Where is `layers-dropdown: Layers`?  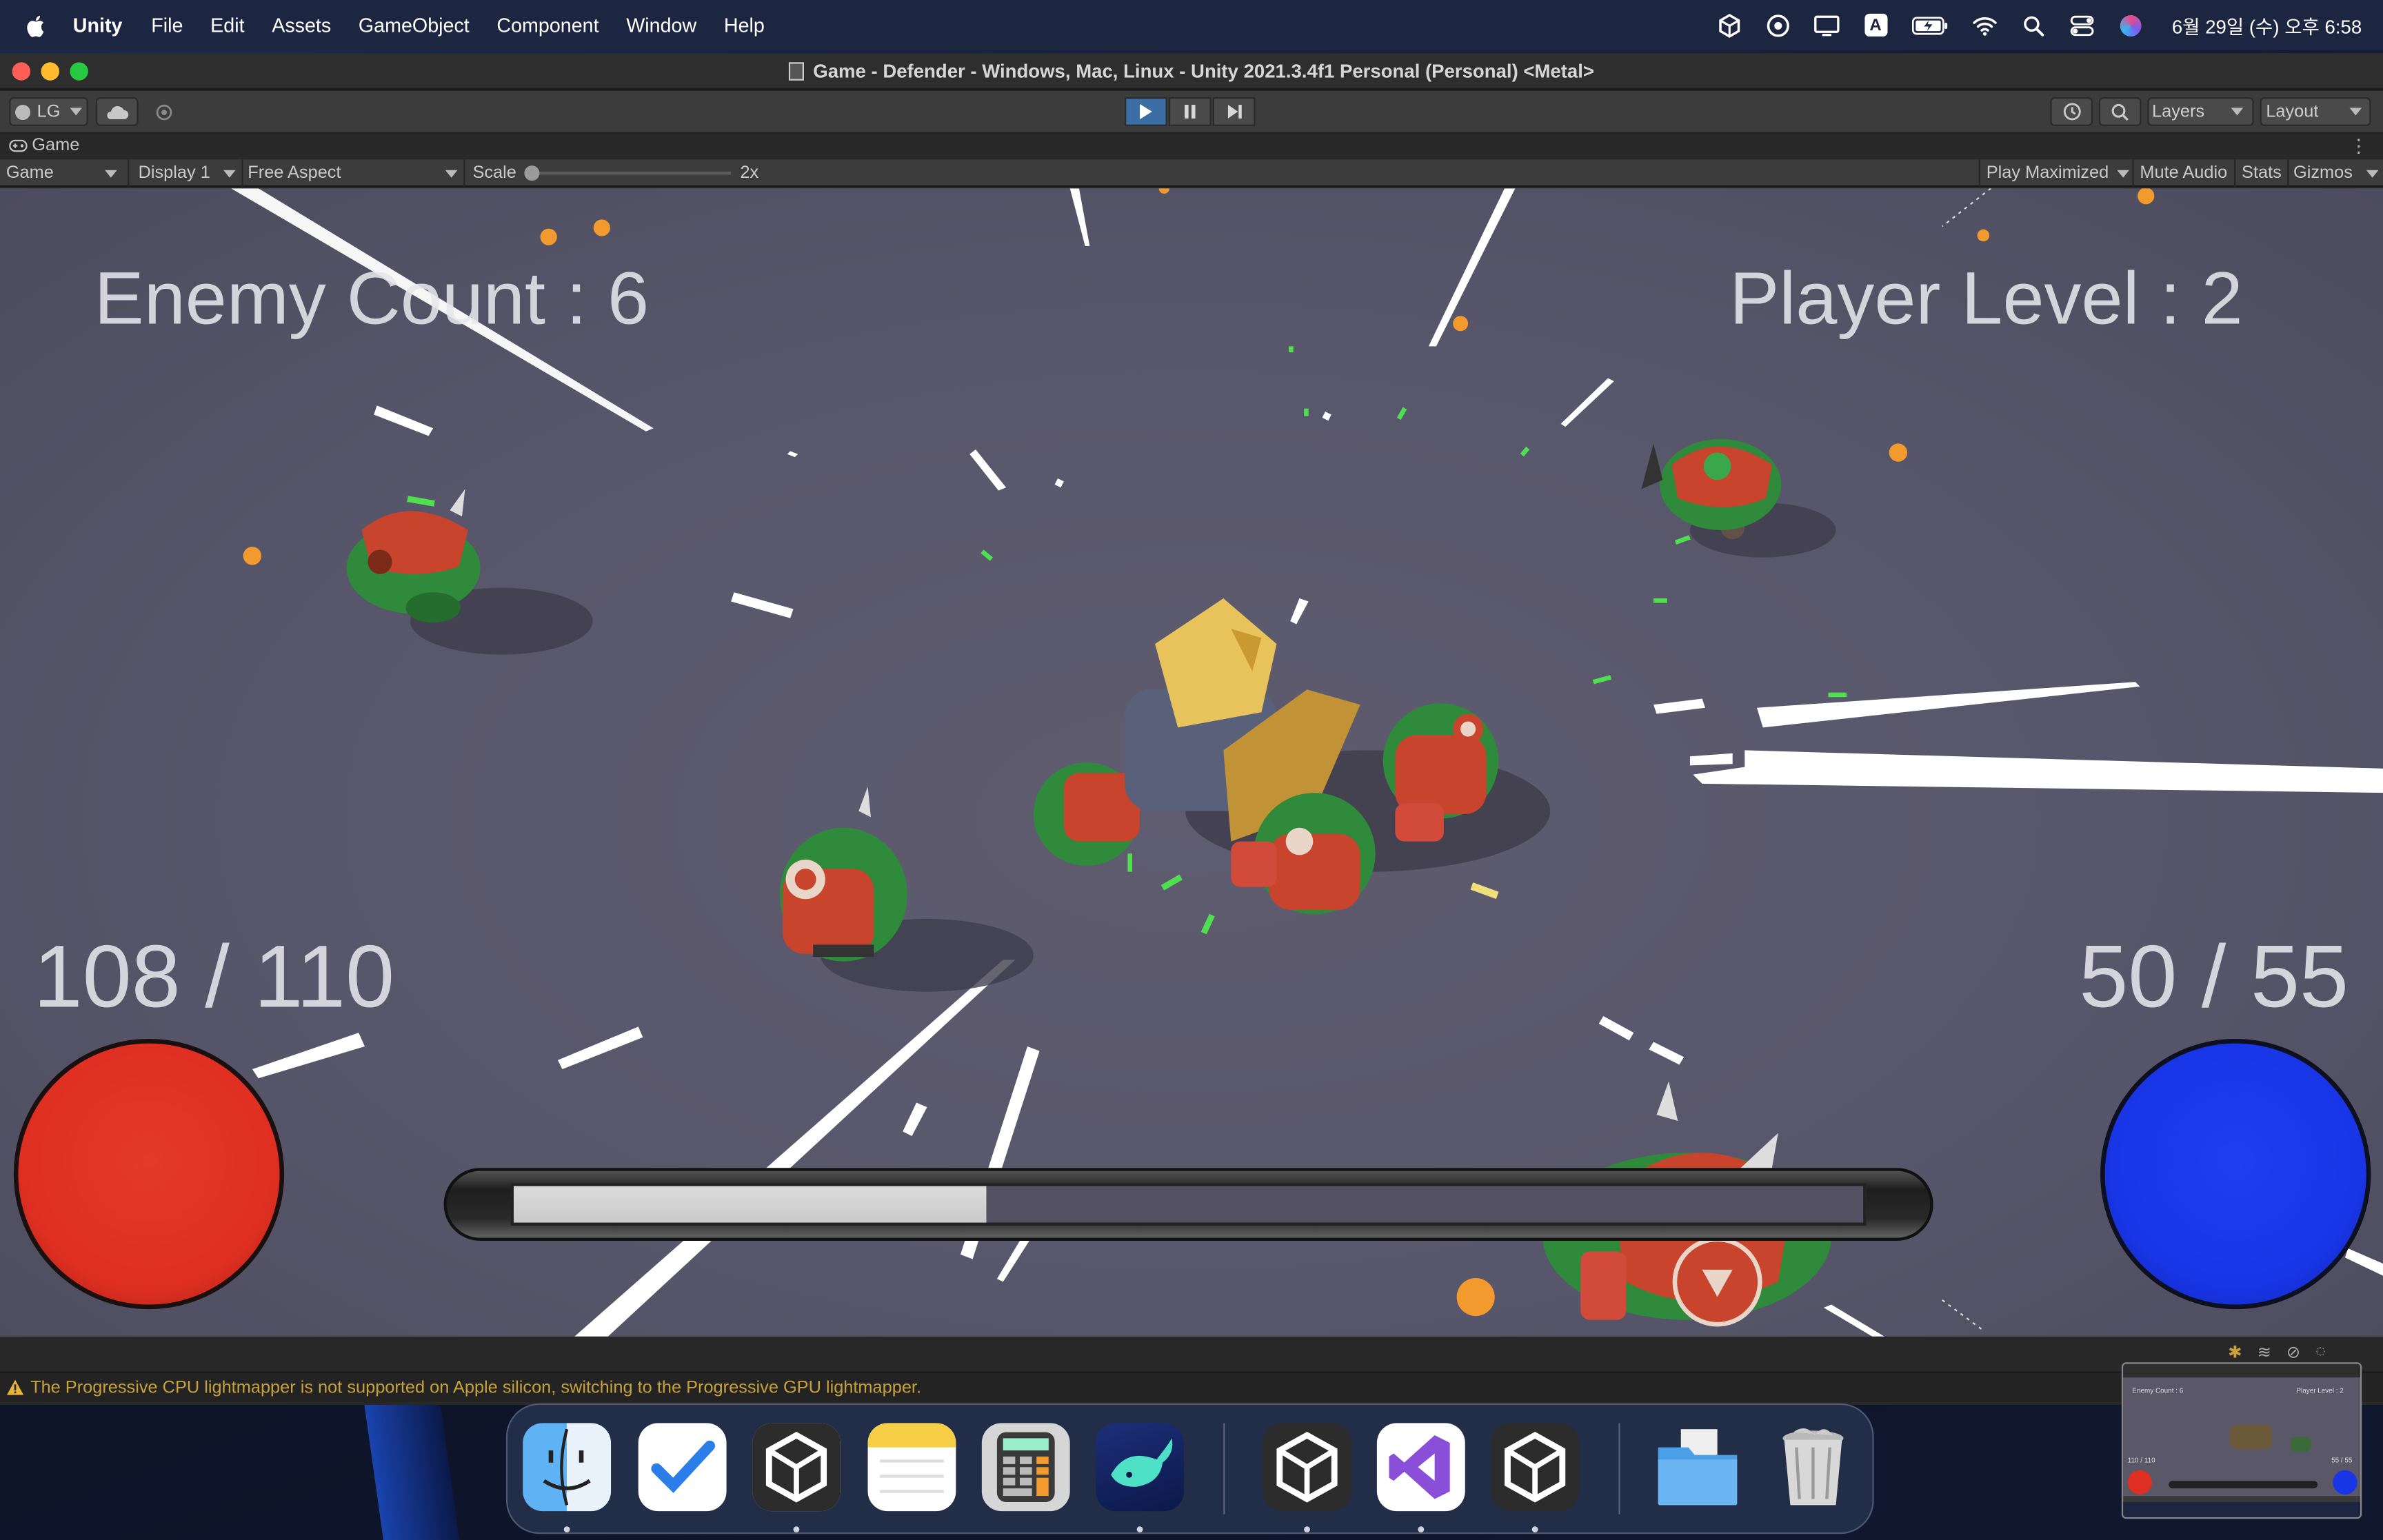
layers-dropdown: Layers is located at coordinates (2200, 112).